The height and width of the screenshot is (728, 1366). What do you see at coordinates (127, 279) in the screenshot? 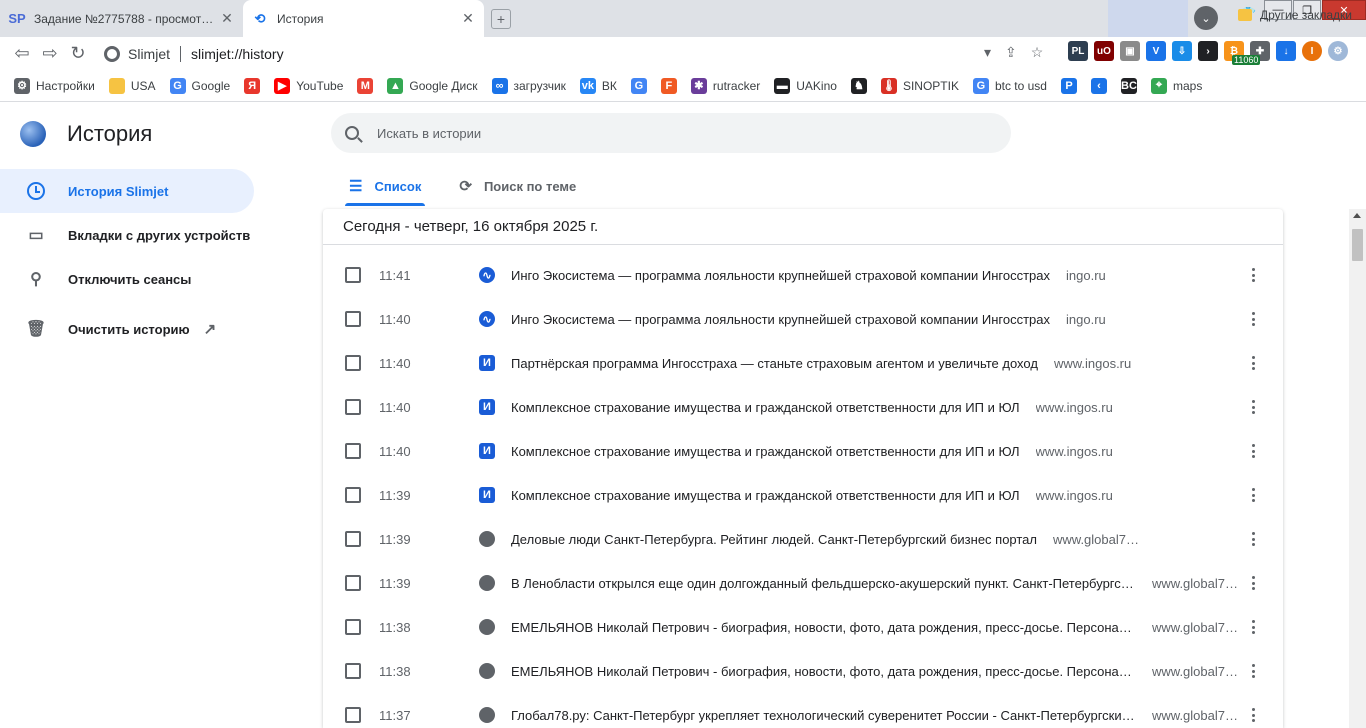
I see `sidebar-item-sessions-off: ⚲ Отключить сеансы` at bounding box center [127, 279].